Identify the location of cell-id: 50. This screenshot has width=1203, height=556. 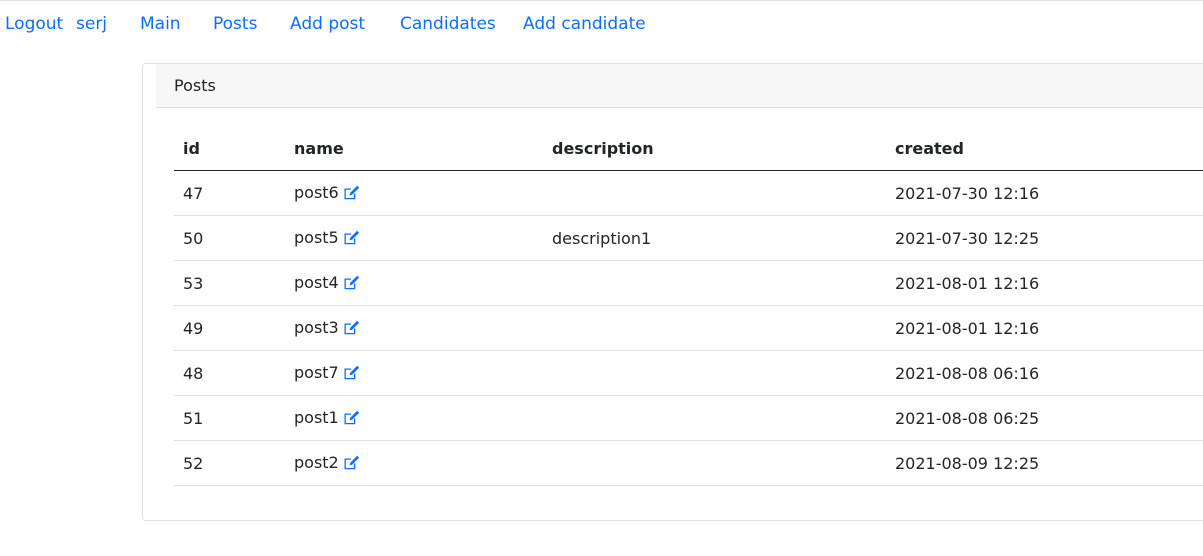
(229, 238).